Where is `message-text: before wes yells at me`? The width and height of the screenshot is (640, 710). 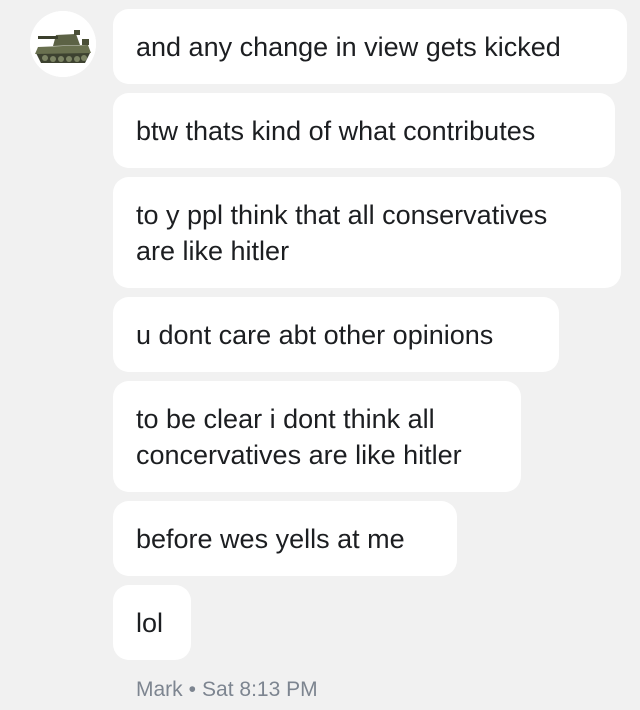
message-text: before wes yells at me is located at coordinates (270, 538).